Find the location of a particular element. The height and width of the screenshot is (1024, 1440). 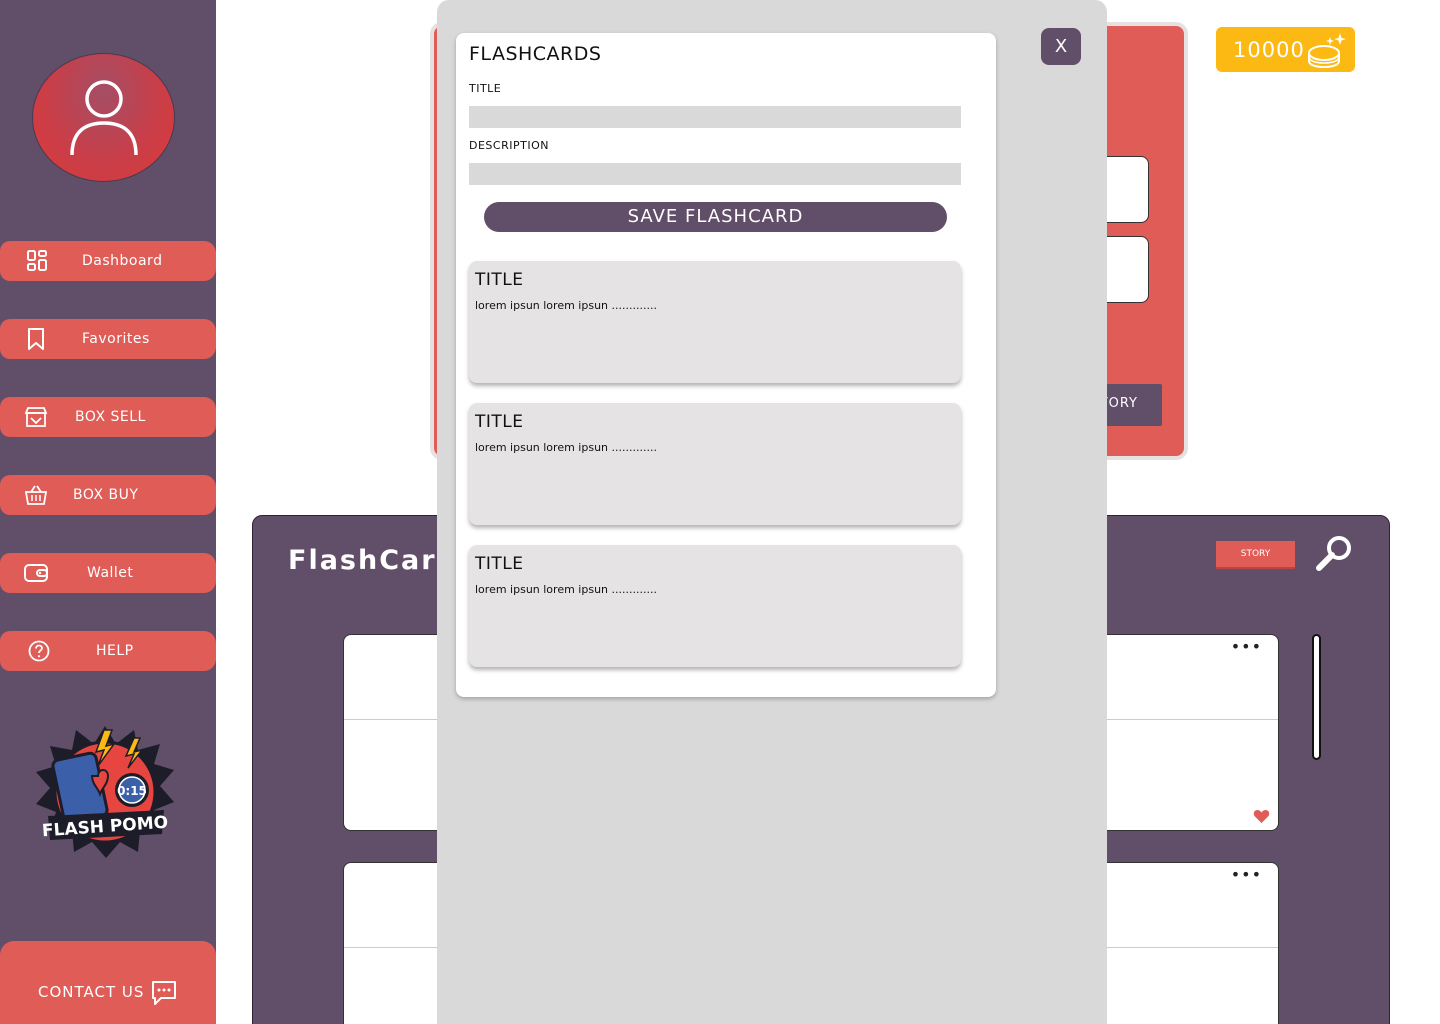

title-field-label: TITLE is located at coordinates (485, 88).